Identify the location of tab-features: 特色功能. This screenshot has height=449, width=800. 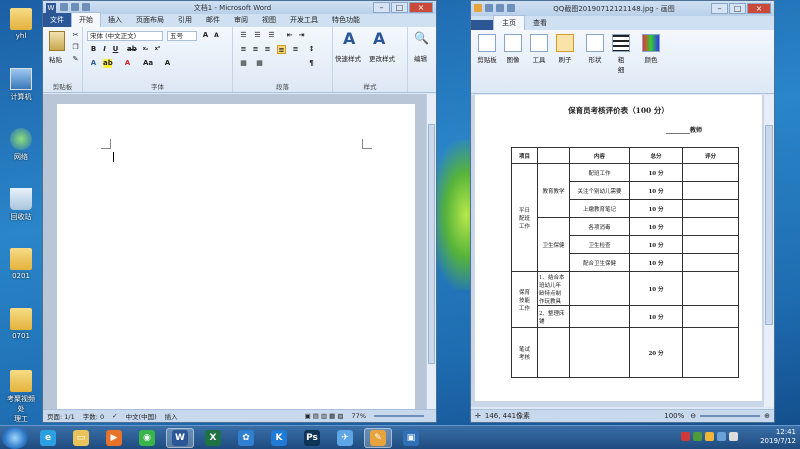
(346, 20).